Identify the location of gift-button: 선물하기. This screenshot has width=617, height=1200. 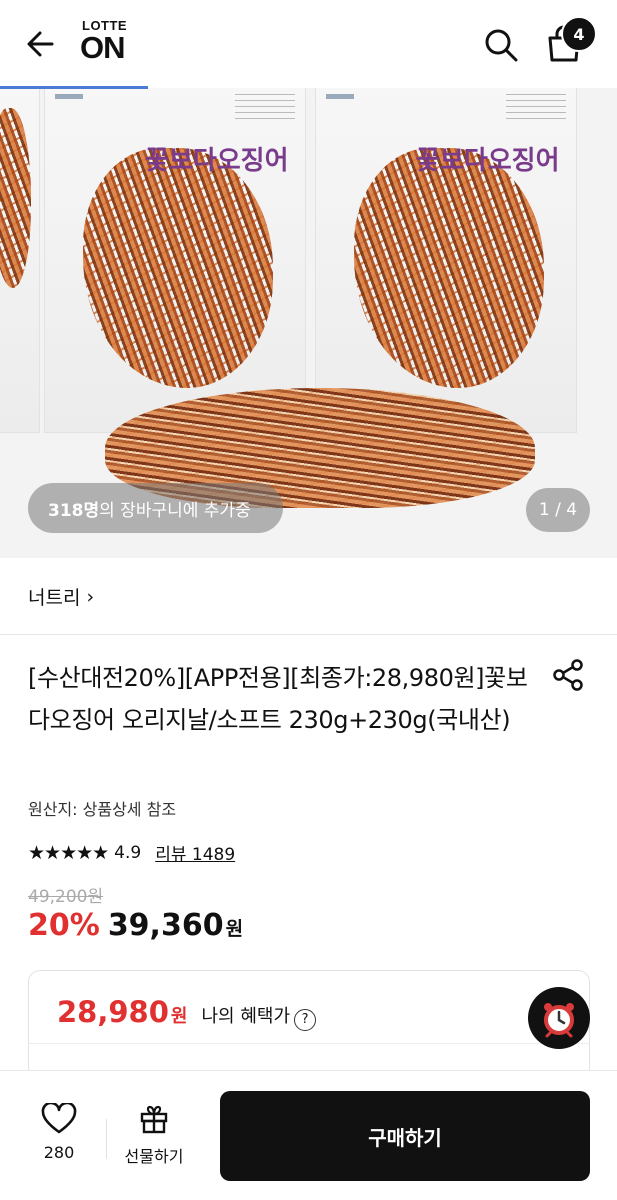
(154, 1135).